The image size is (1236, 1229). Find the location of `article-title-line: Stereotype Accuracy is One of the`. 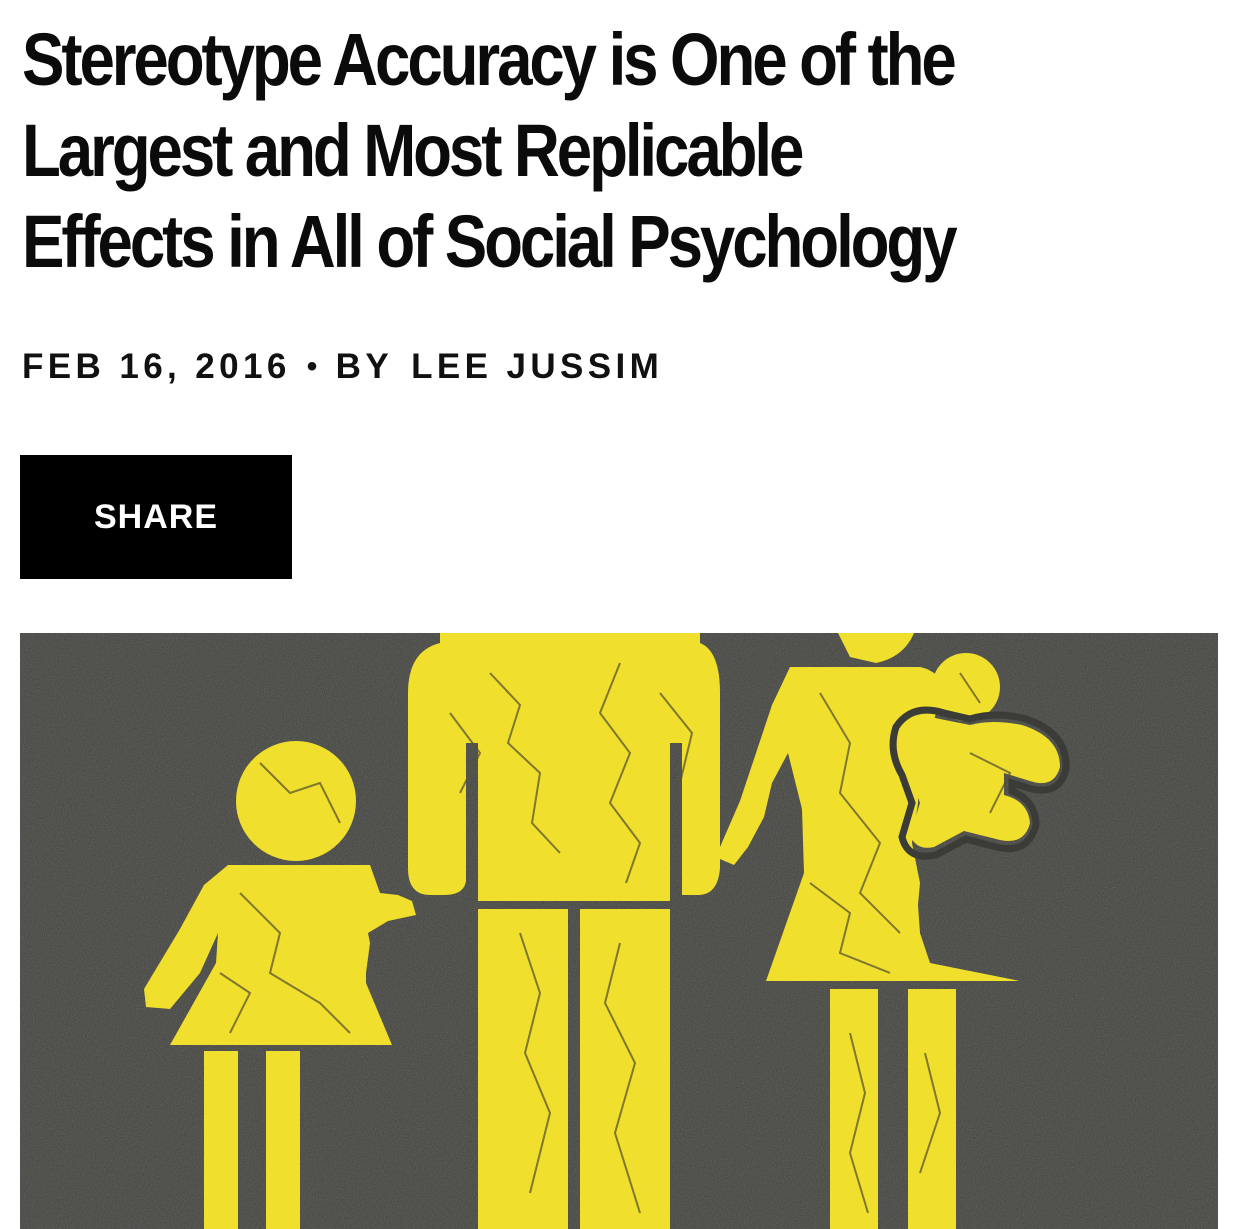

article-title-line: Stereotype Accuracy is One of the is located at coordinates (489, 59).